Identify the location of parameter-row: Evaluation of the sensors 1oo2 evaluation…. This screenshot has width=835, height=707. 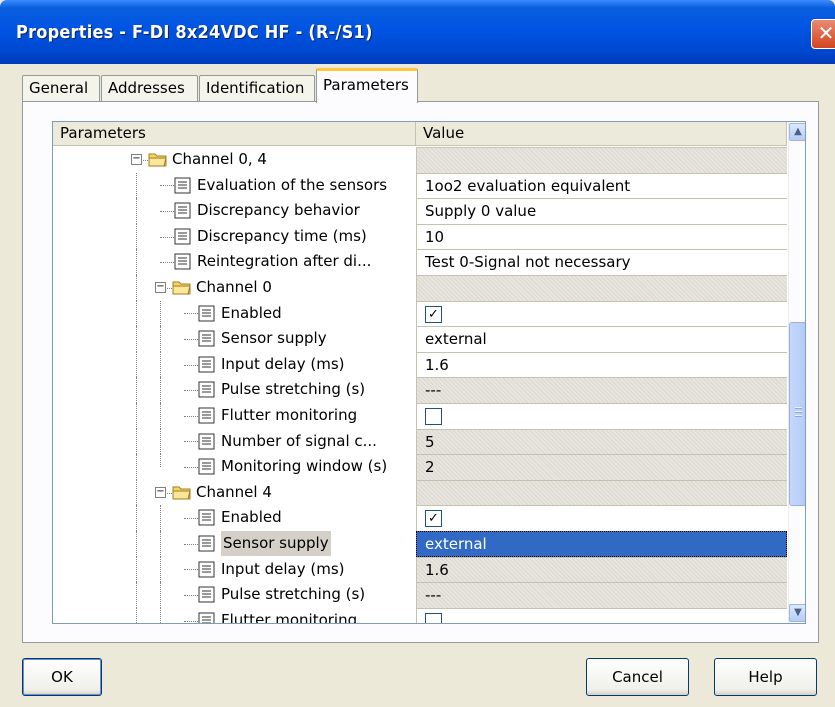
(420, 185).